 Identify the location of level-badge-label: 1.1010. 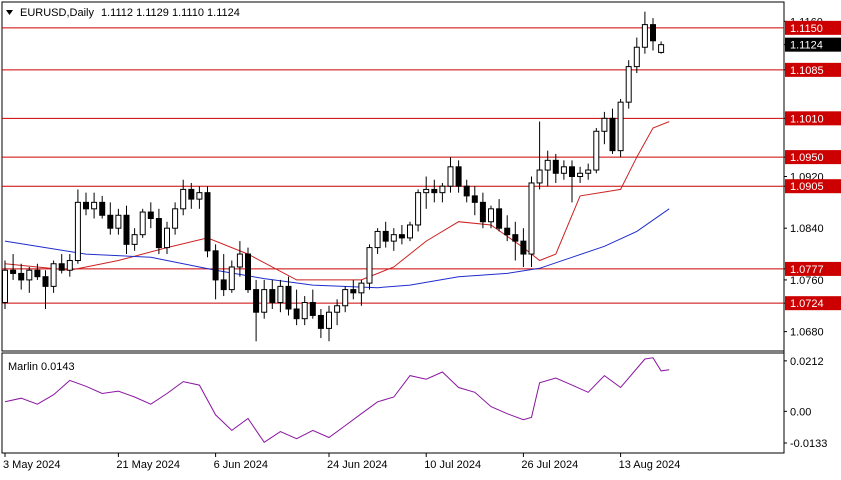
(807, 119).